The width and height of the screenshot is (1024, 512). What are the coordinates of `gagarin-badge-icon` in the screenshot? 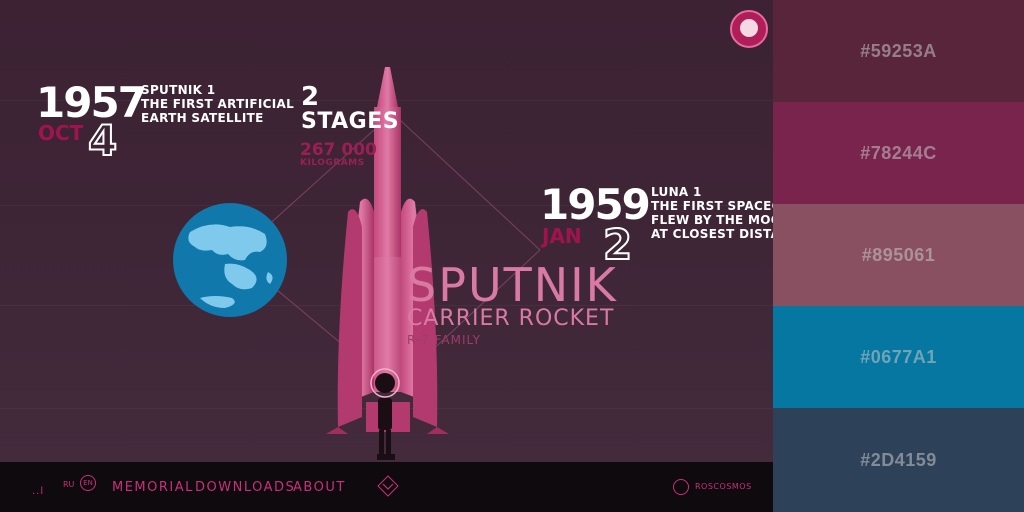 It's located at (749, 29).